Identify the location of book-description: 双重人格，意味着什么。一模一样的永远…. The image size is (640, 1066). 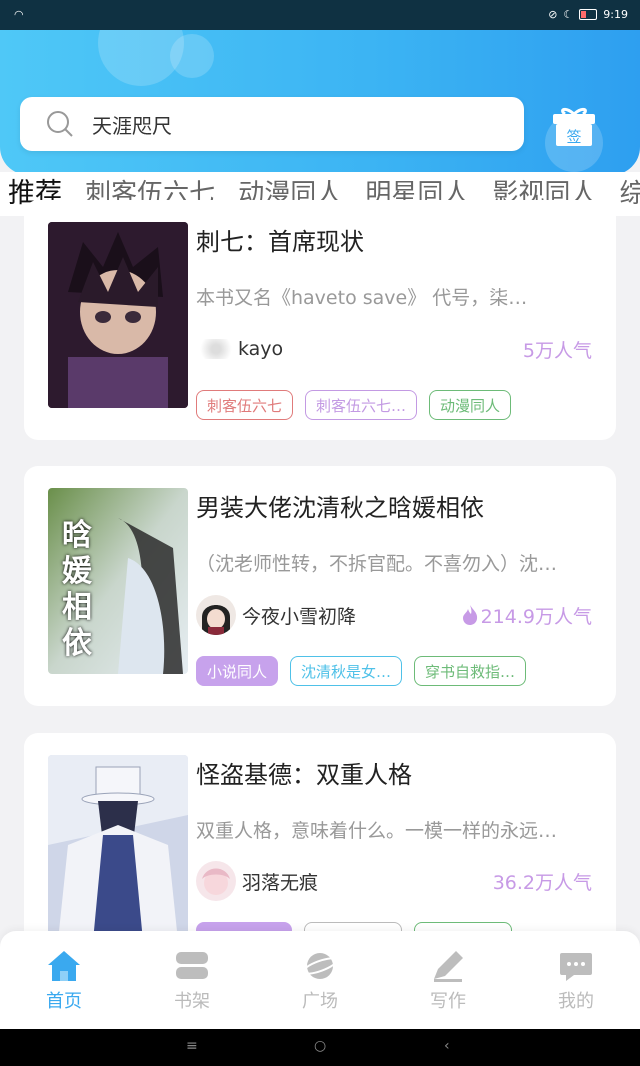
(377, 831).